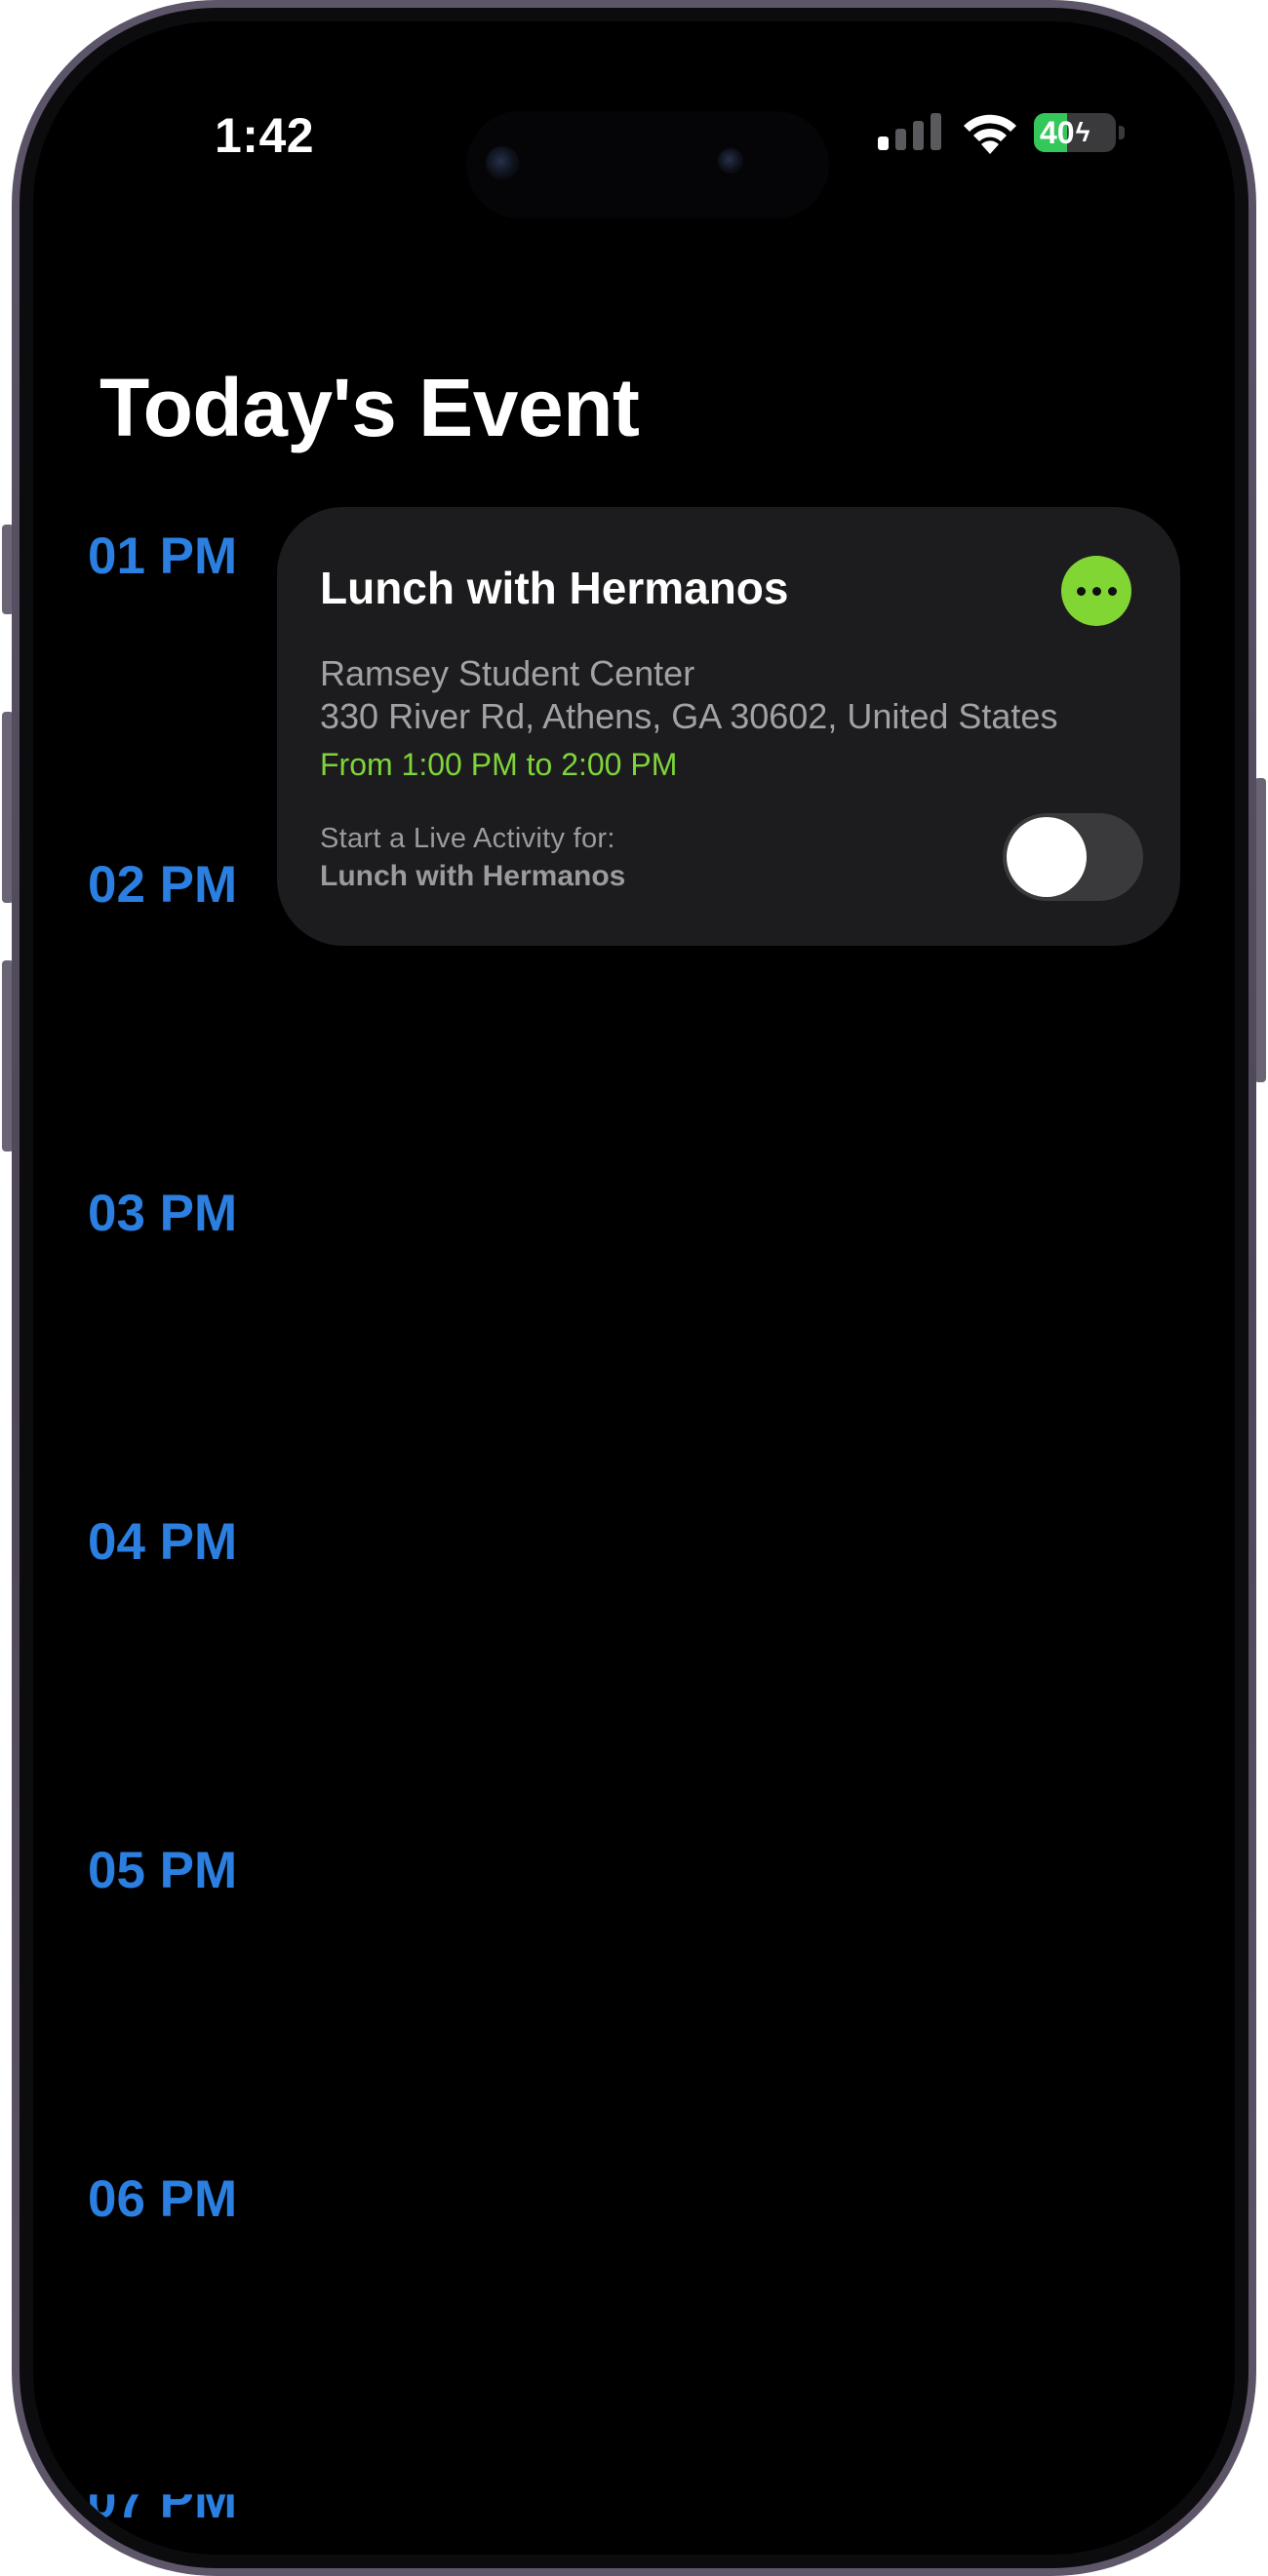  What do you see at coordinates (731, 161) in the screenshot?
I see `face-id-sensor-icon` at bounding box center [731, 161].